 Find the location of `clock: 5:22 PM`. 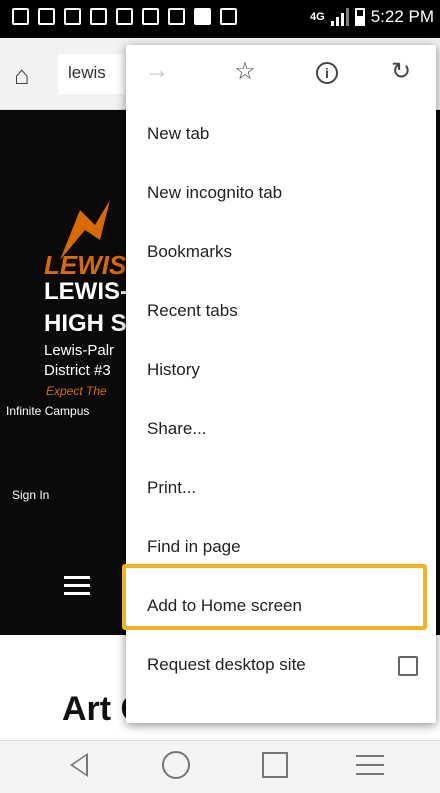

clock: 5:22 PM is located at coordinates (402, 16).